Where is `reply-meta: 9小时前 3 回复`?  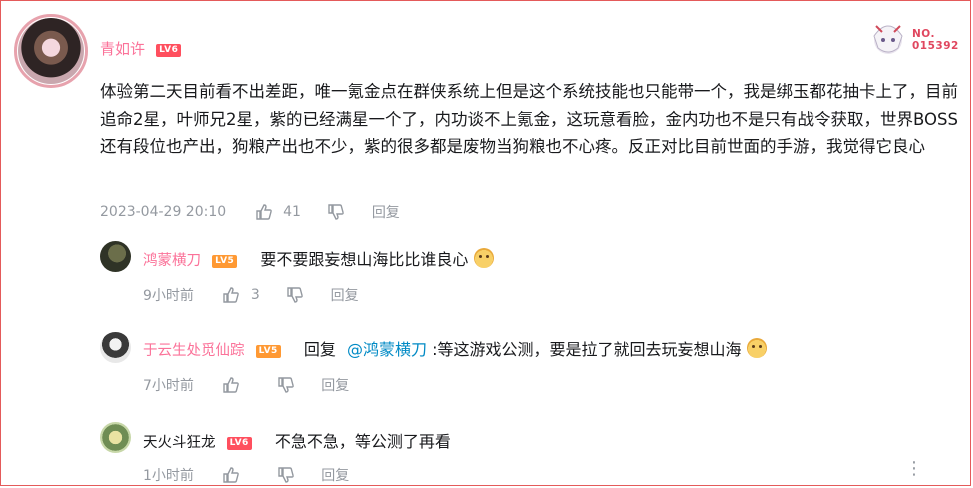
reply-meta: 9小时前 3 回复 is located at coordinates (251, 295).